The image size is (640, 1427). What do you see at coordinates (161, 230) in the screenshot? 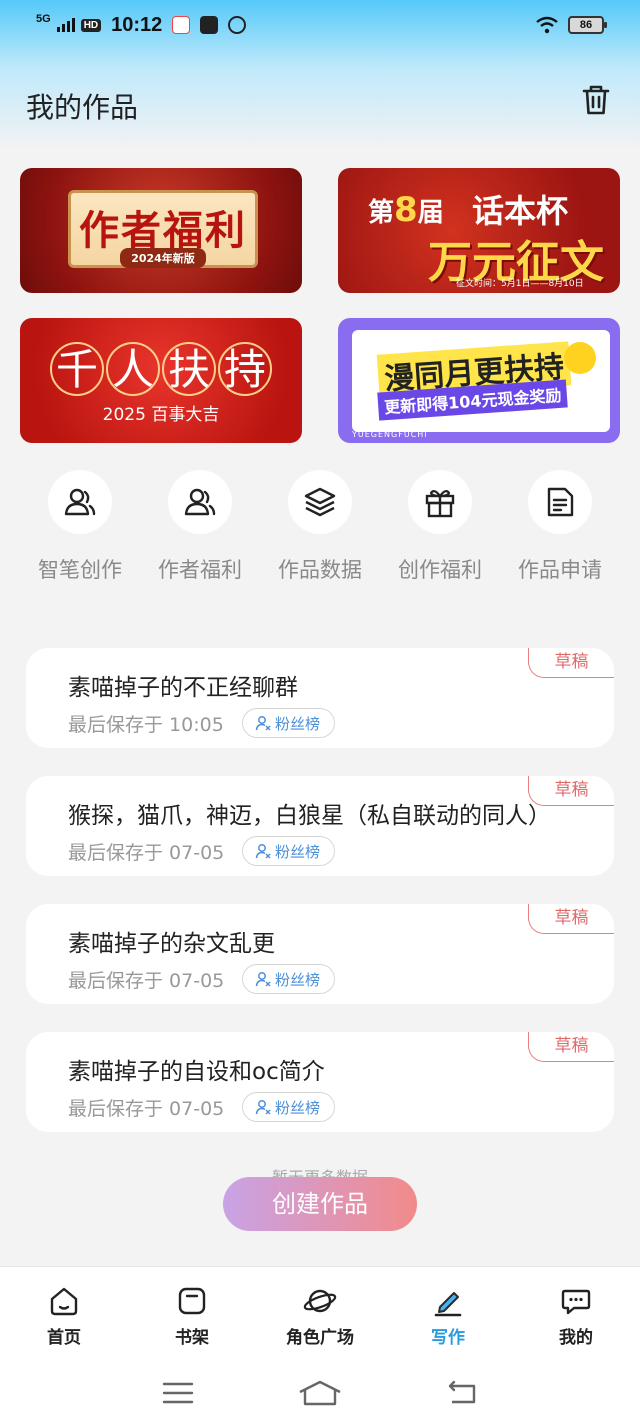
I see `banner-author-benefits: 作者福利 2024年新版` at bounding box center [161, 230].